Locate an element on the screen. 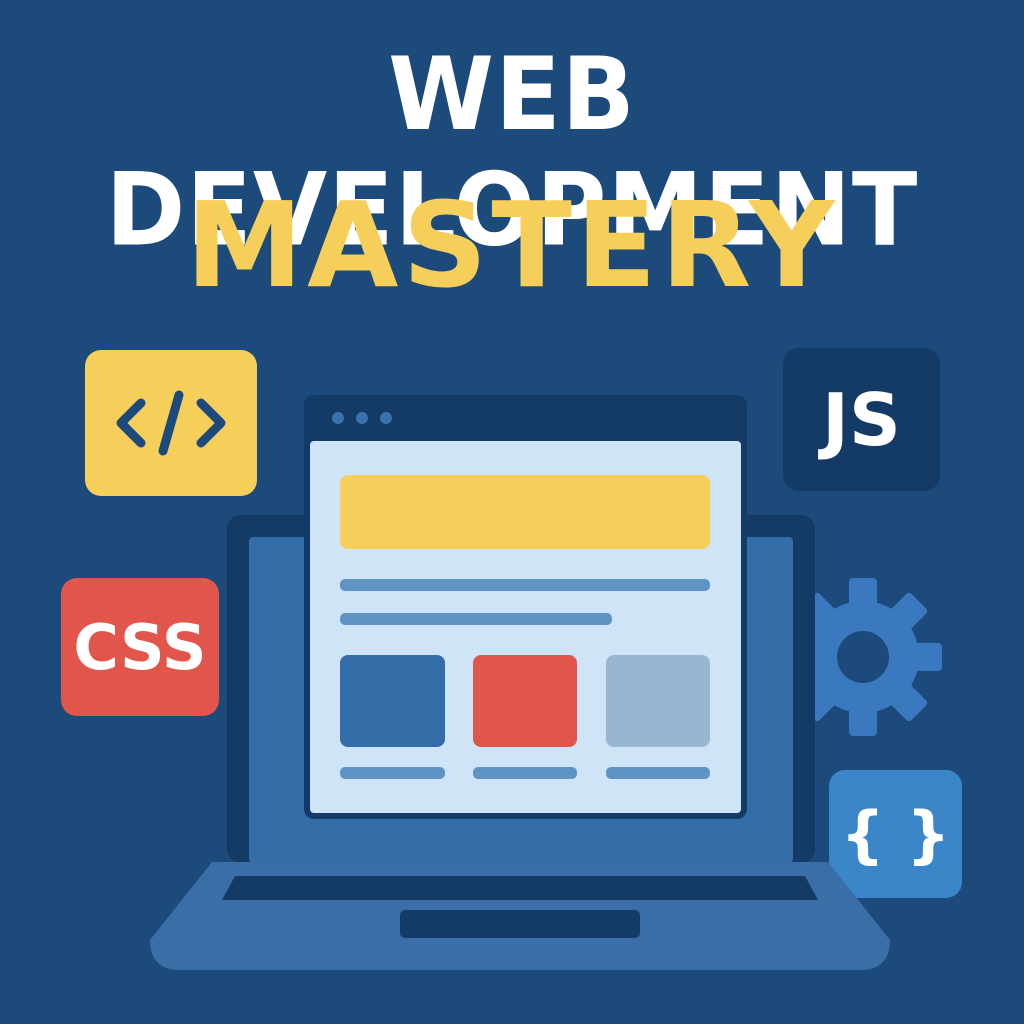  content-card-grey is located at coordinates (658, 701).